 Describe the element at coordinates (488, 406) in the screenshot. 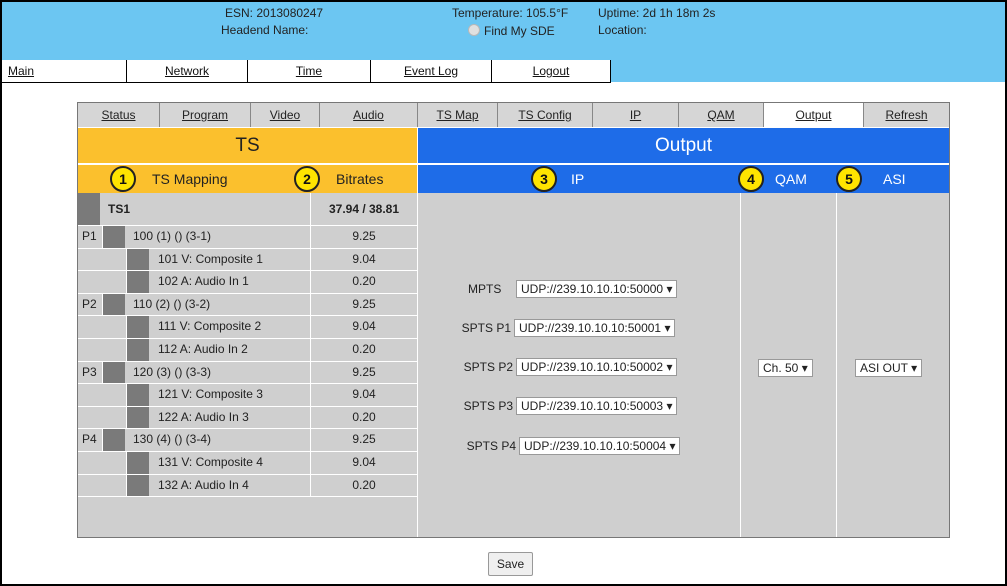

I see `spts-p3-label: SPTS P3` at that location.